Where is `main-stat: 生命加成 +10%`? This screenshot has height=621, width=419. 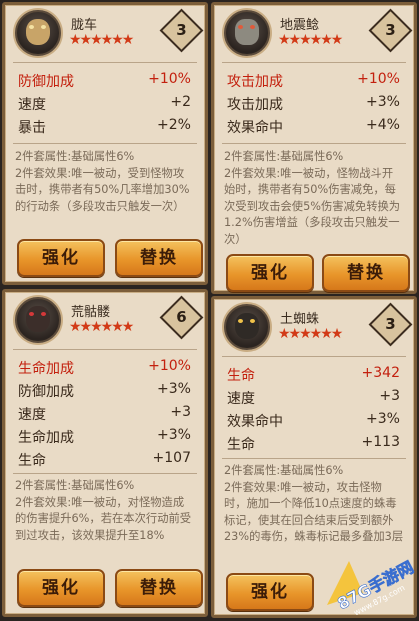 main-stat: 生命加成 +10% is located at coordinates (105, 366).